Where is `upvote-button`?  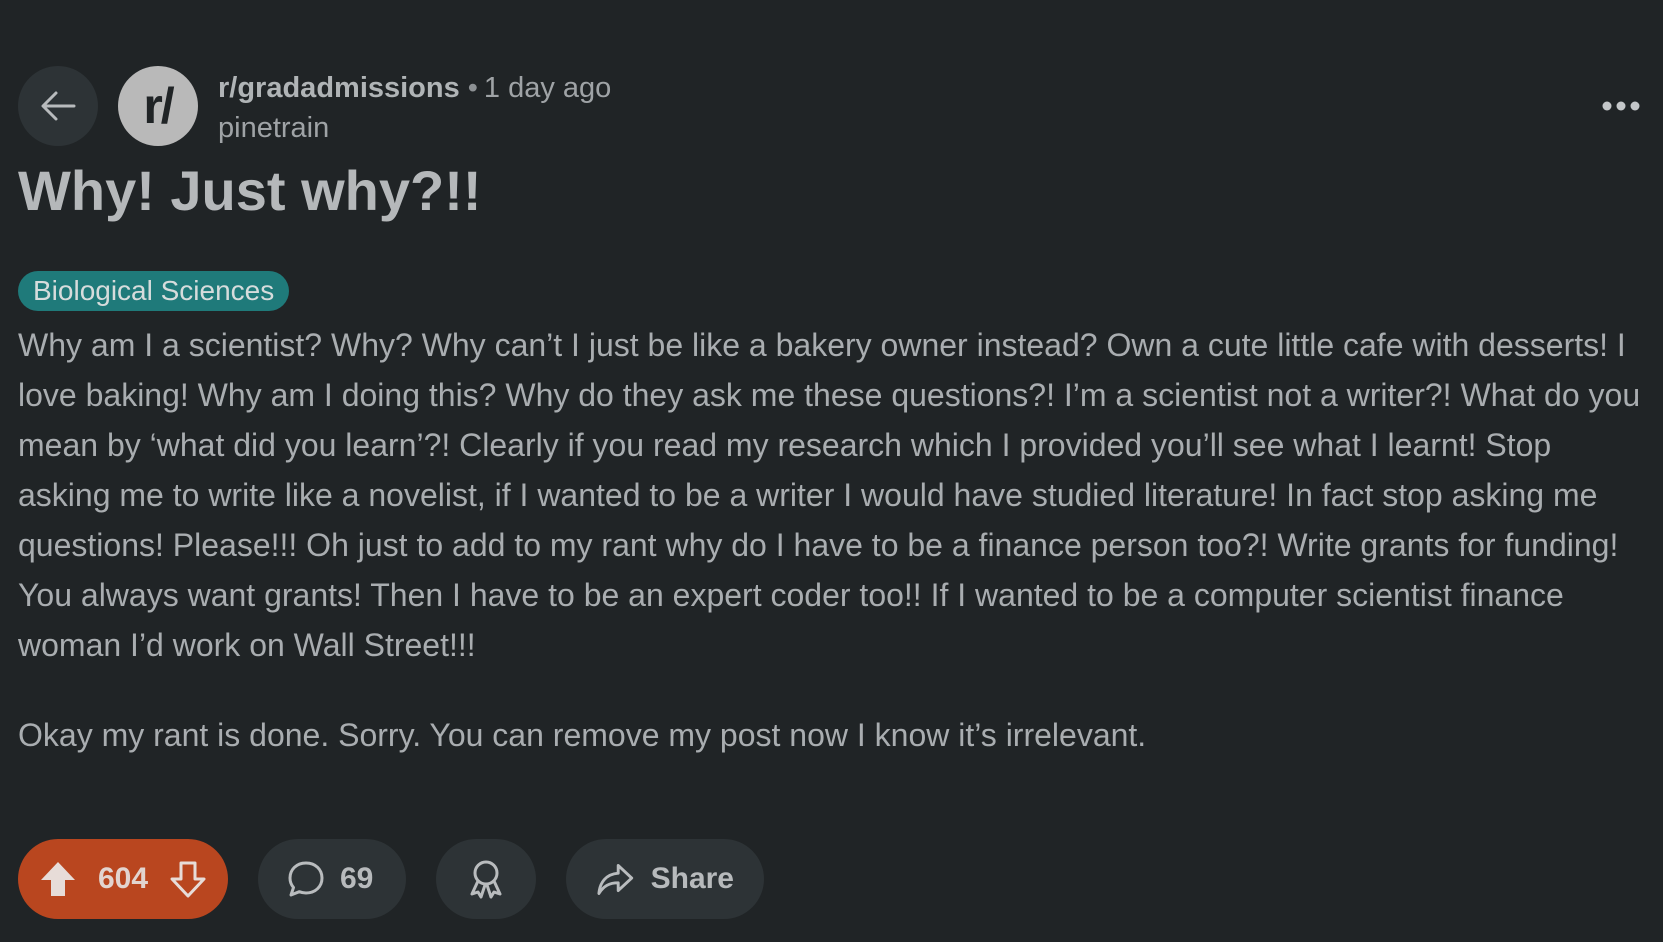
upvote-button is located at coordinates (58, 879).